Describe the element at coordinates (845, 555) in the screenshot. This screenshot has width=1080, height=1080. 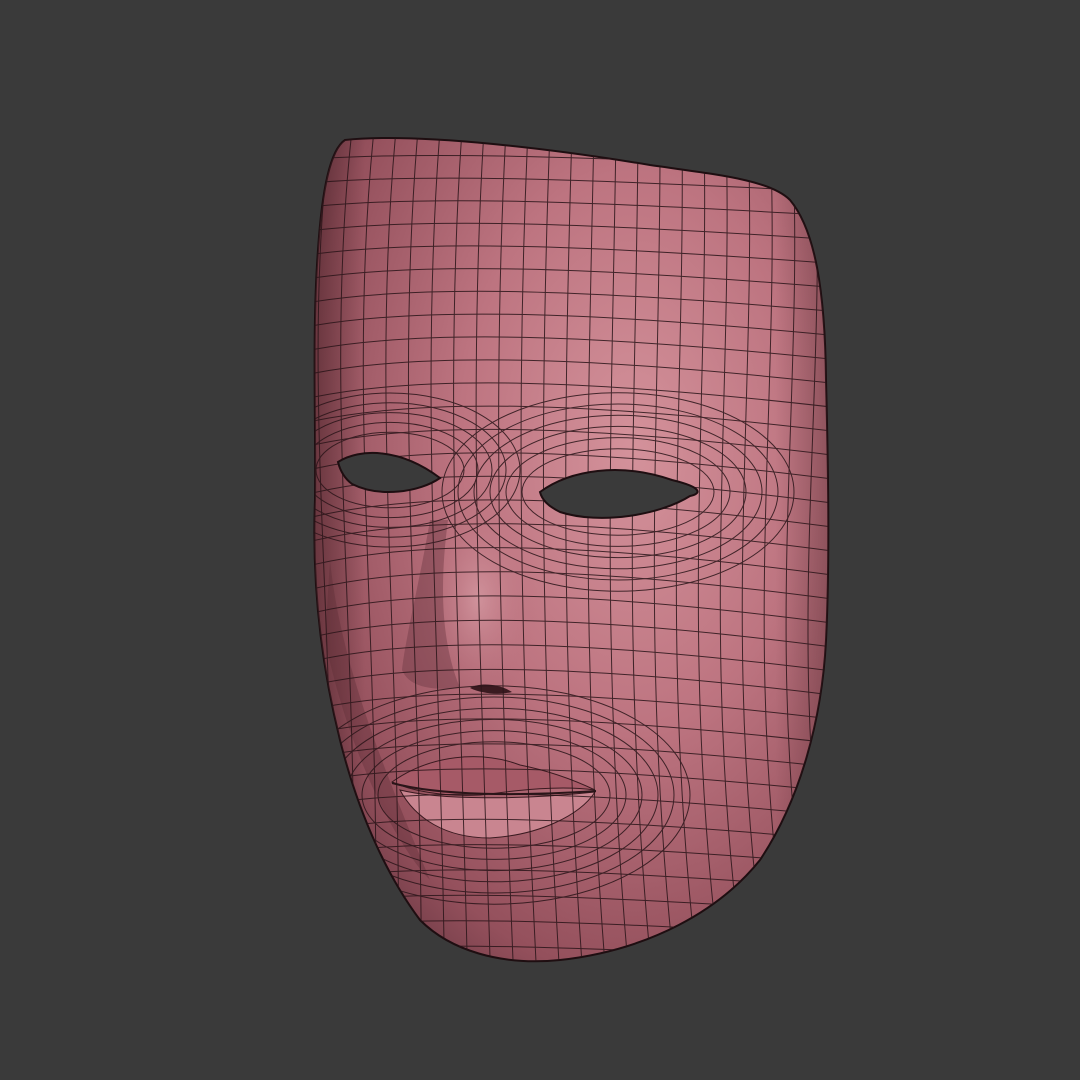
I see `mesh-edge-column` at that location.